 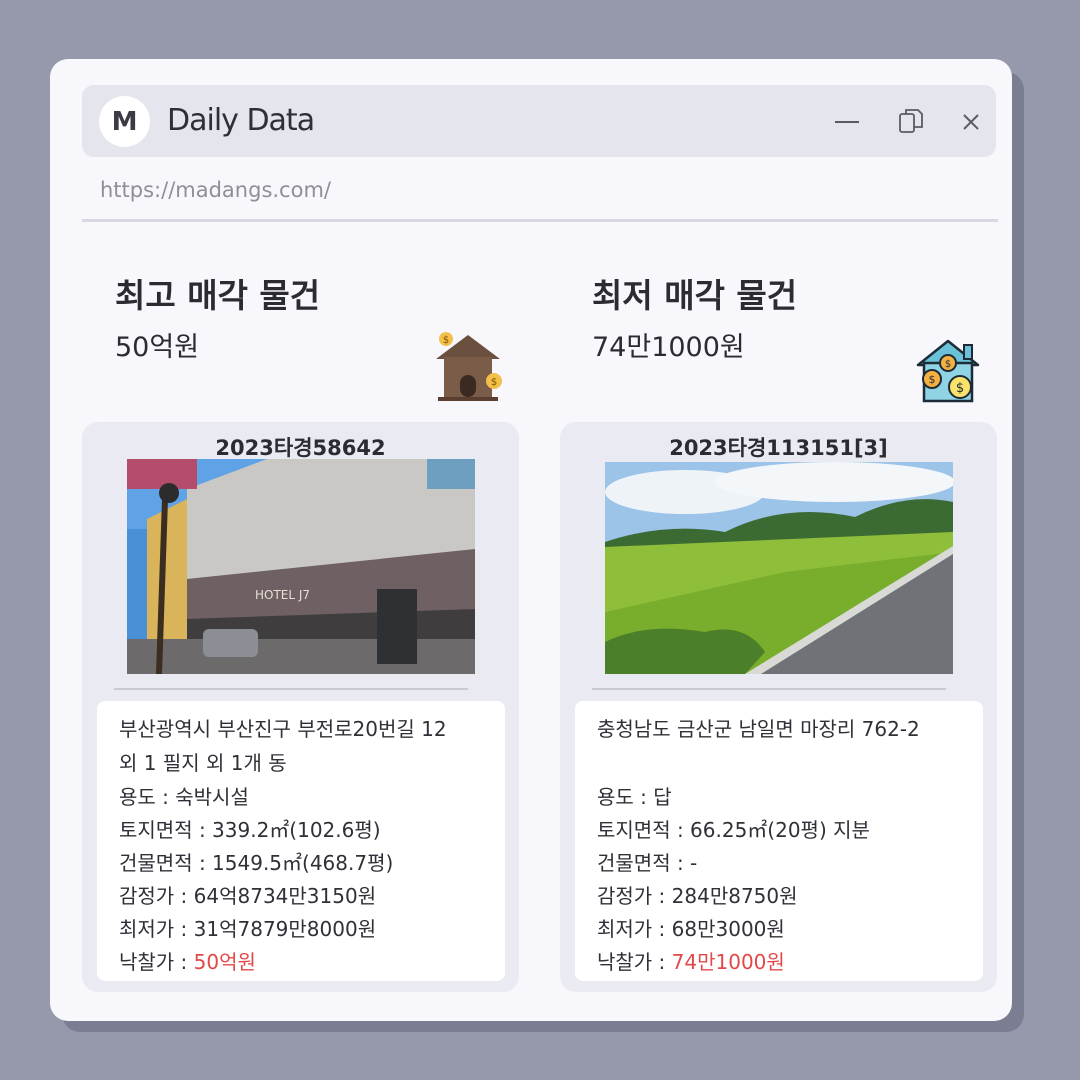 What do you see at coordinates (301, 566) in the screenshot?
I see `hotel-building-photo: HOTEL J7` at bounding box center [301, 566].